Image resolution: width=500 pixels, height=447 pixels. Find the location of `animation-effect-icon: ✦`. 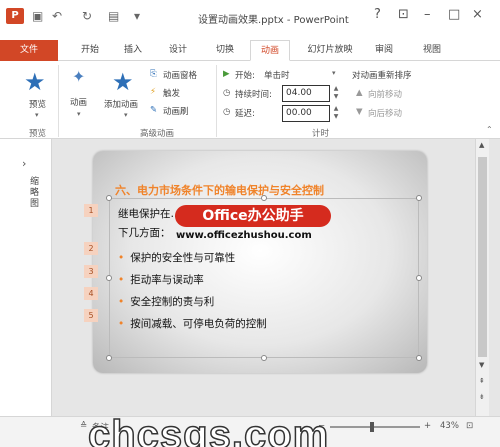

animation-effect-icon: ✦ is located at coordinates (78, 76).